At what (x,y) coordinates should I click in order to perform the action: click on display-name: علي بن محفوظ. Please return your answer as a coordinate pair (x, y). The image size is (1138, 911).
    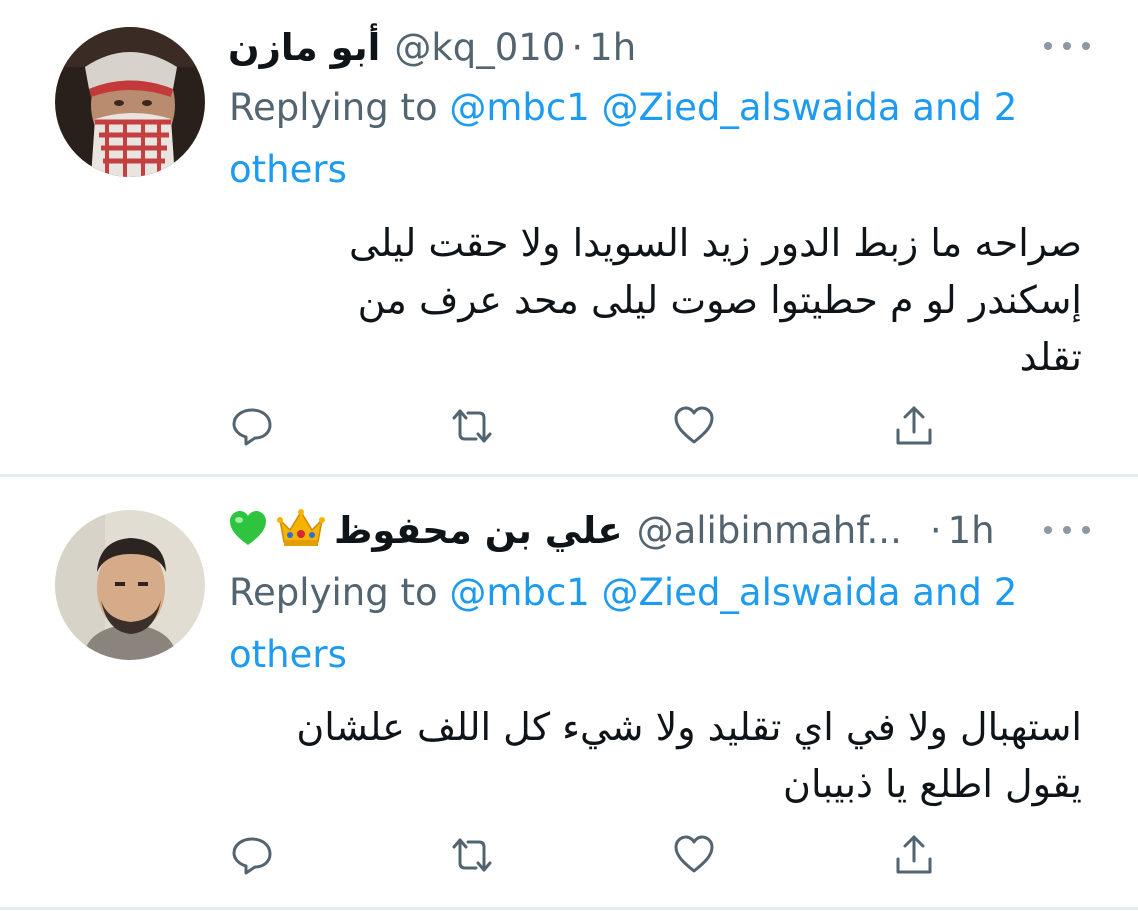
    Looking at the image, I should click on (478, 530).